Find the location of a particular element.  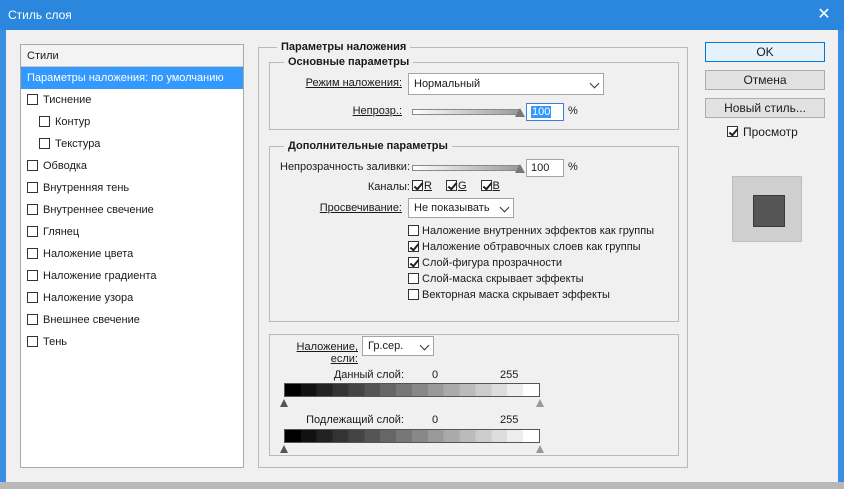

style-item: Тень is located at coordinates (132, 342).